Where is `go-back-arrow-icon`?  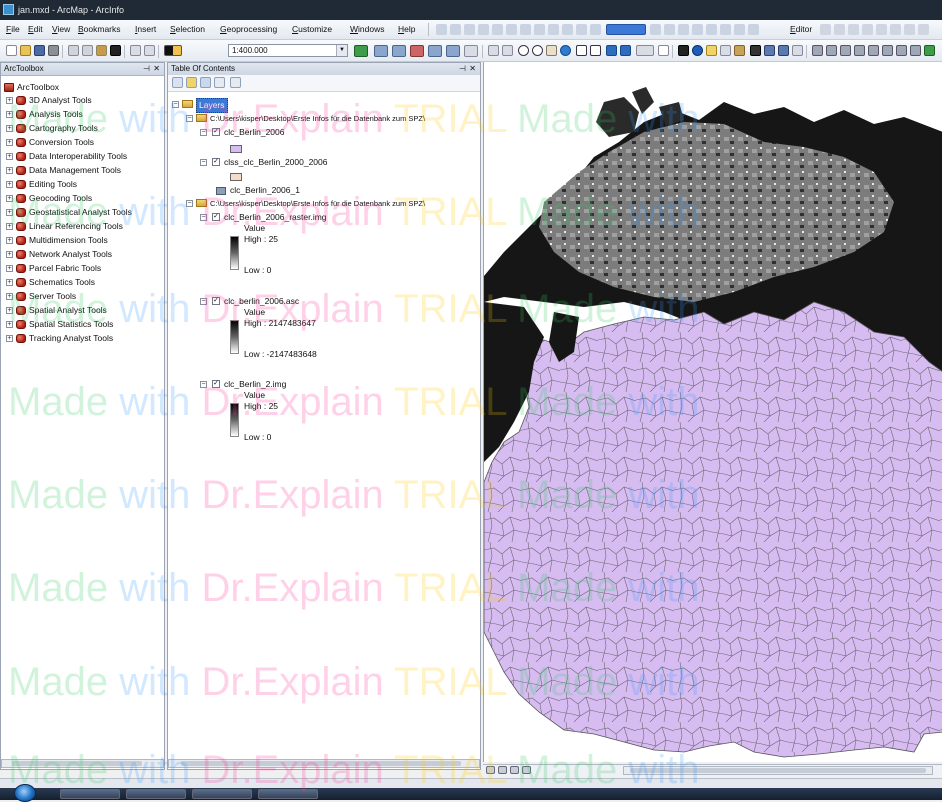 go-back-arrow-icon is located at coordinates (611, 50).